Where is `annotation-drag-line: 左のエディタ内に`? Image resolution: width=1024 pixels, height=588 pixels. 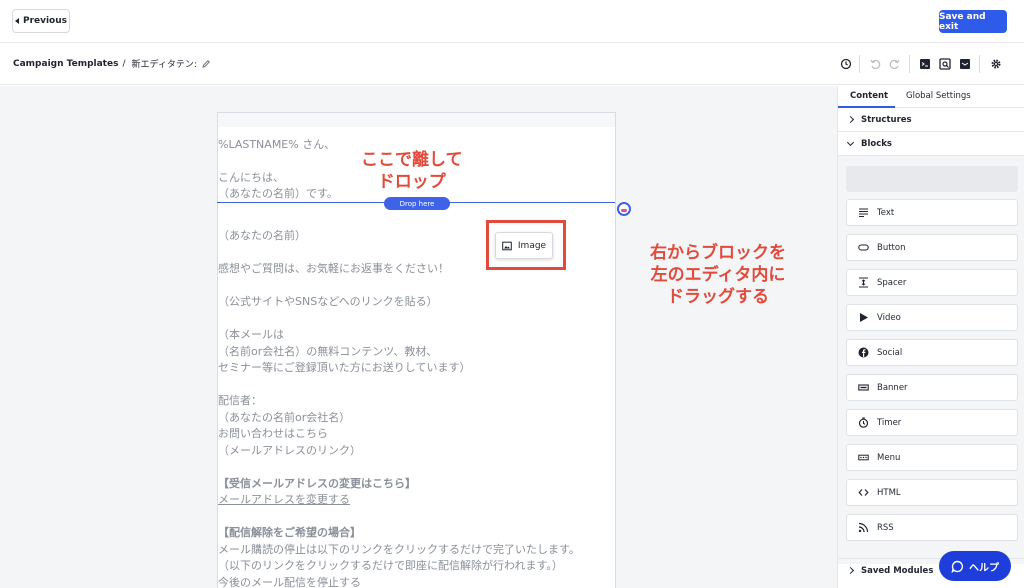
annotation-drag-line: 左のエディタ内に is located at coordinates (718, 275).